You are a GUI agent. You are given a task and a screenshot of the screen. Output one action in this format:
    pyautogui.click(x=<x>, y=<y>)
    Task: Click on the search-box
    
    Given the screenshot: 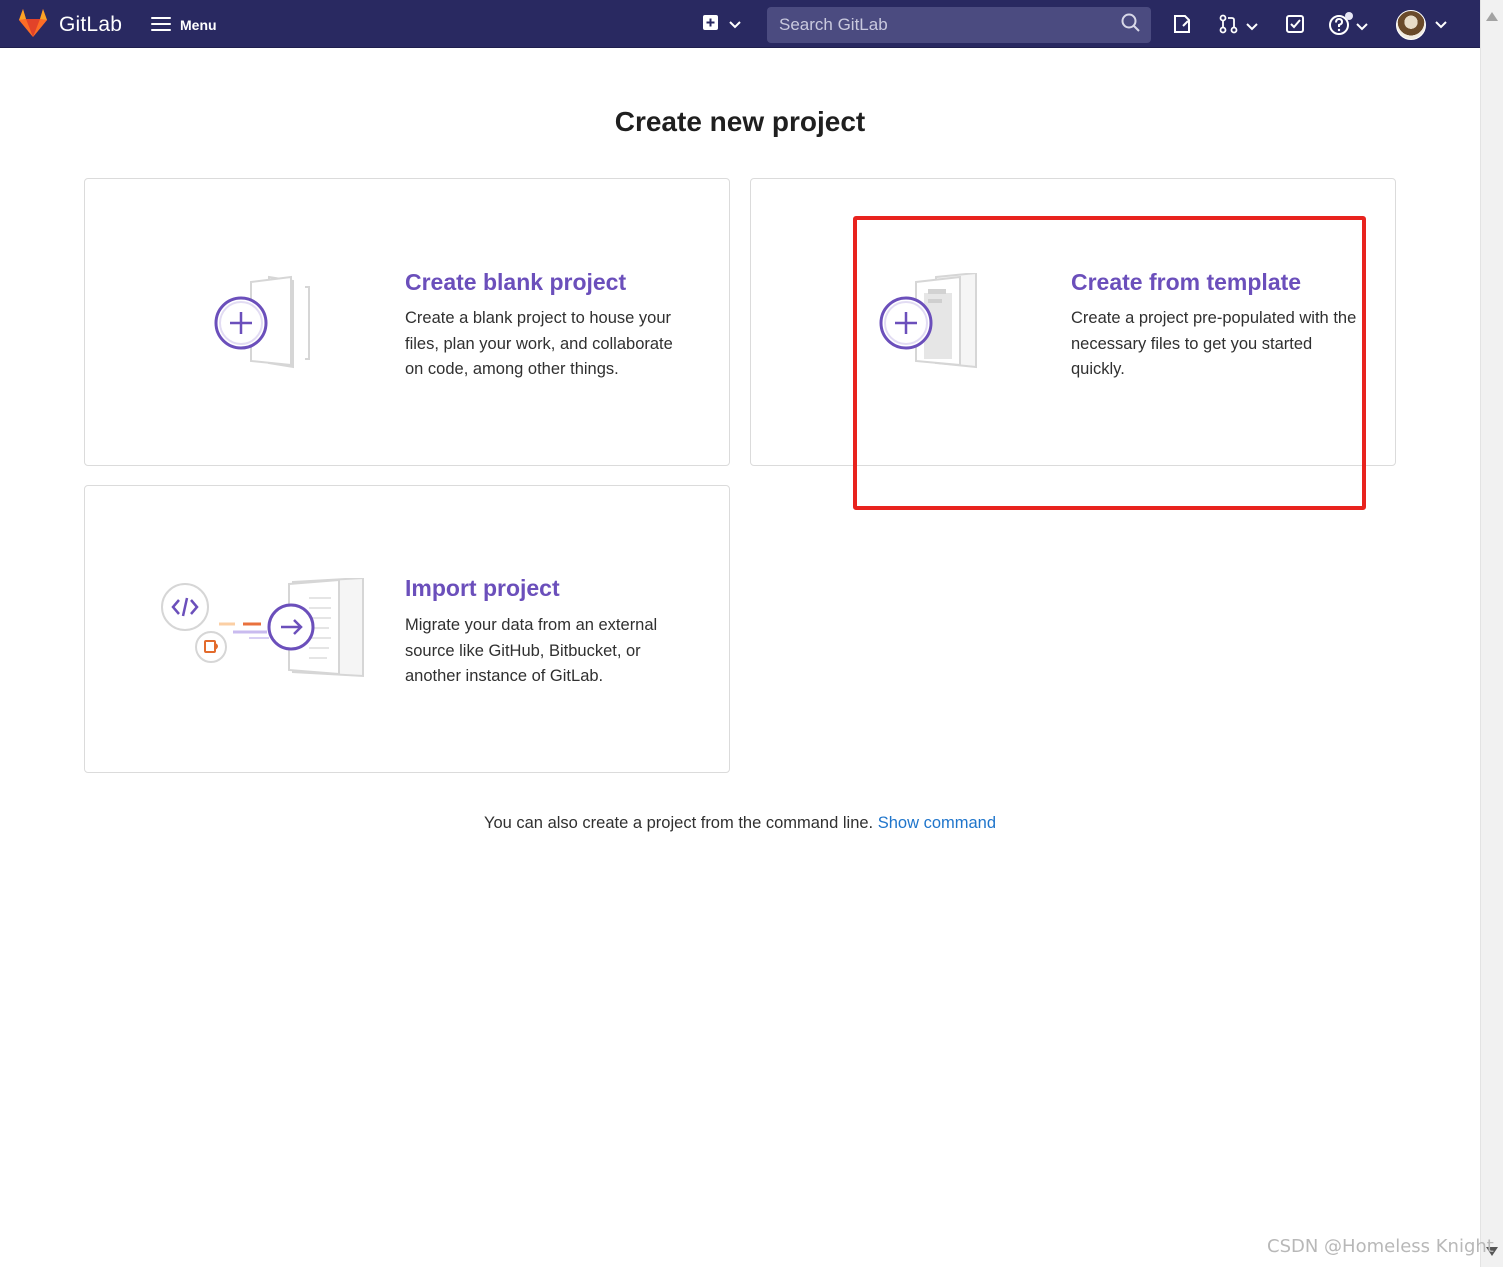 What is the action you would take?
    pyautogui.click(x=959, y=25)
    